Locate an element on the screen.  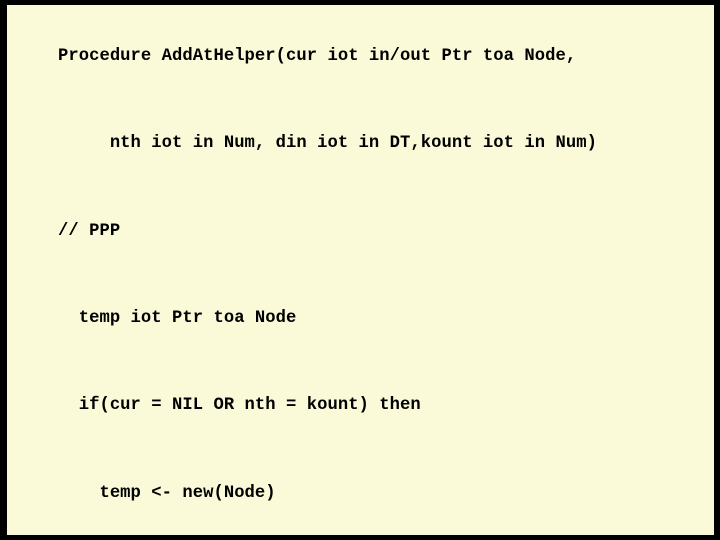
code-line-5: if(cur = NIL OR nth = kount) then is located at coordinates (239, 406).